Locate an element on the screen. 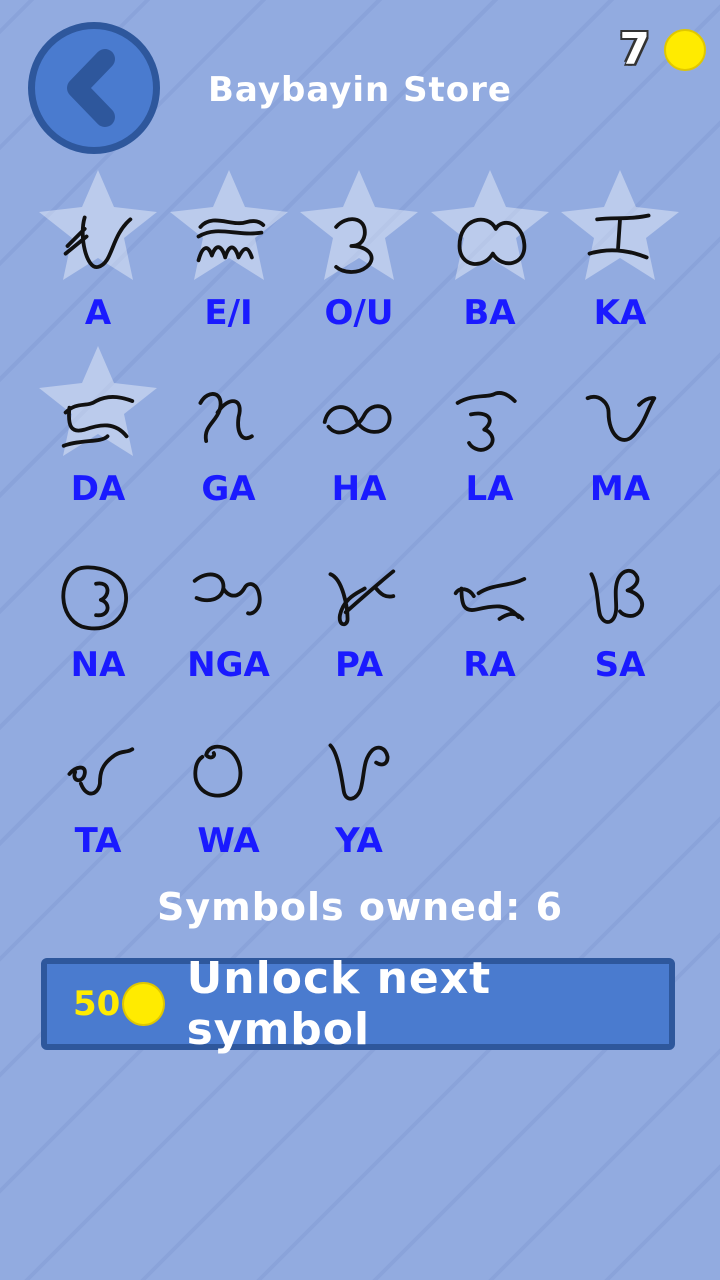  symbol-ma: MA is located at coordinates (620, 434).